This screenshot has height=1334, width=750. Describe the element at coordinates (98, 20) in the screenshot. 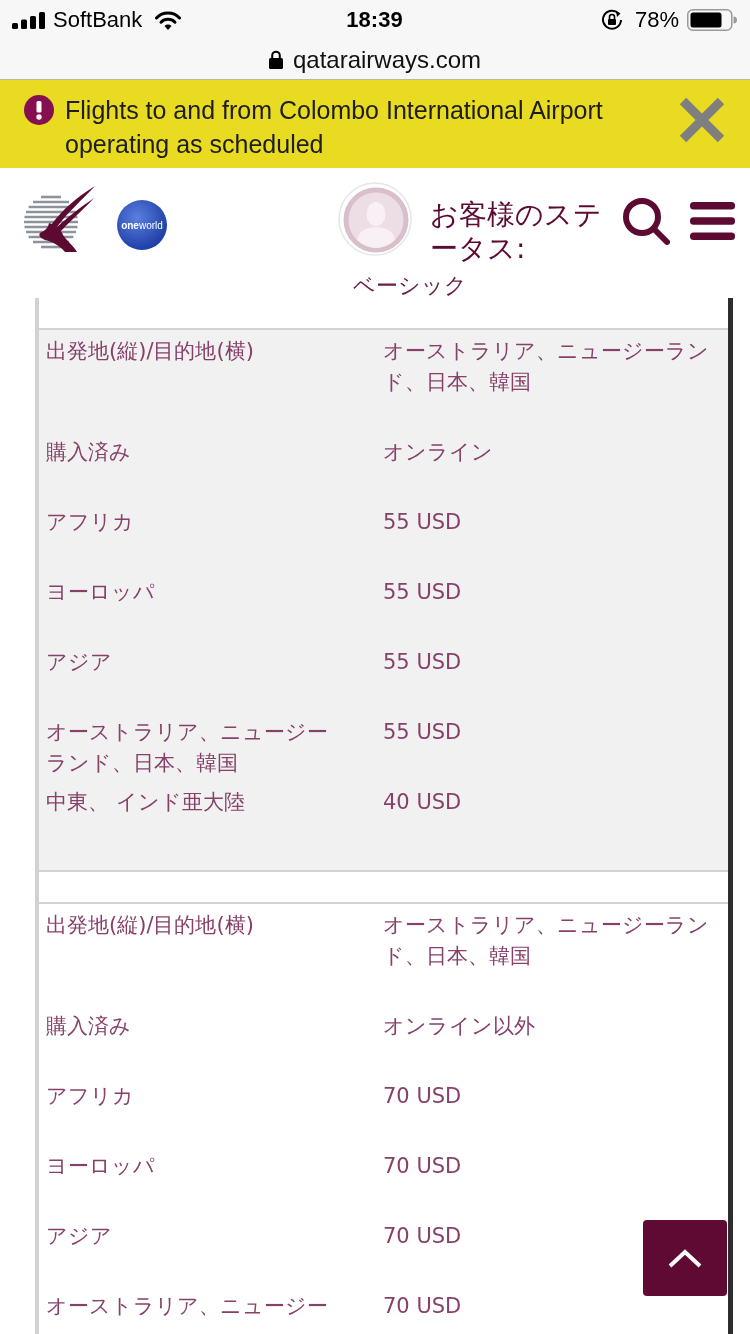

I see `carrier-name: SoftBank` at that location.